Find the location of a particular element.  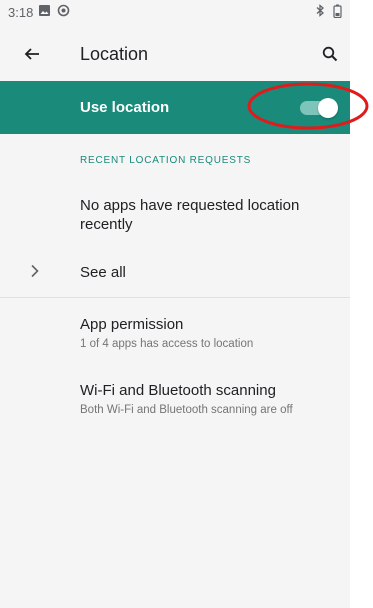

battery-icon is located at coordinates (337, 11).